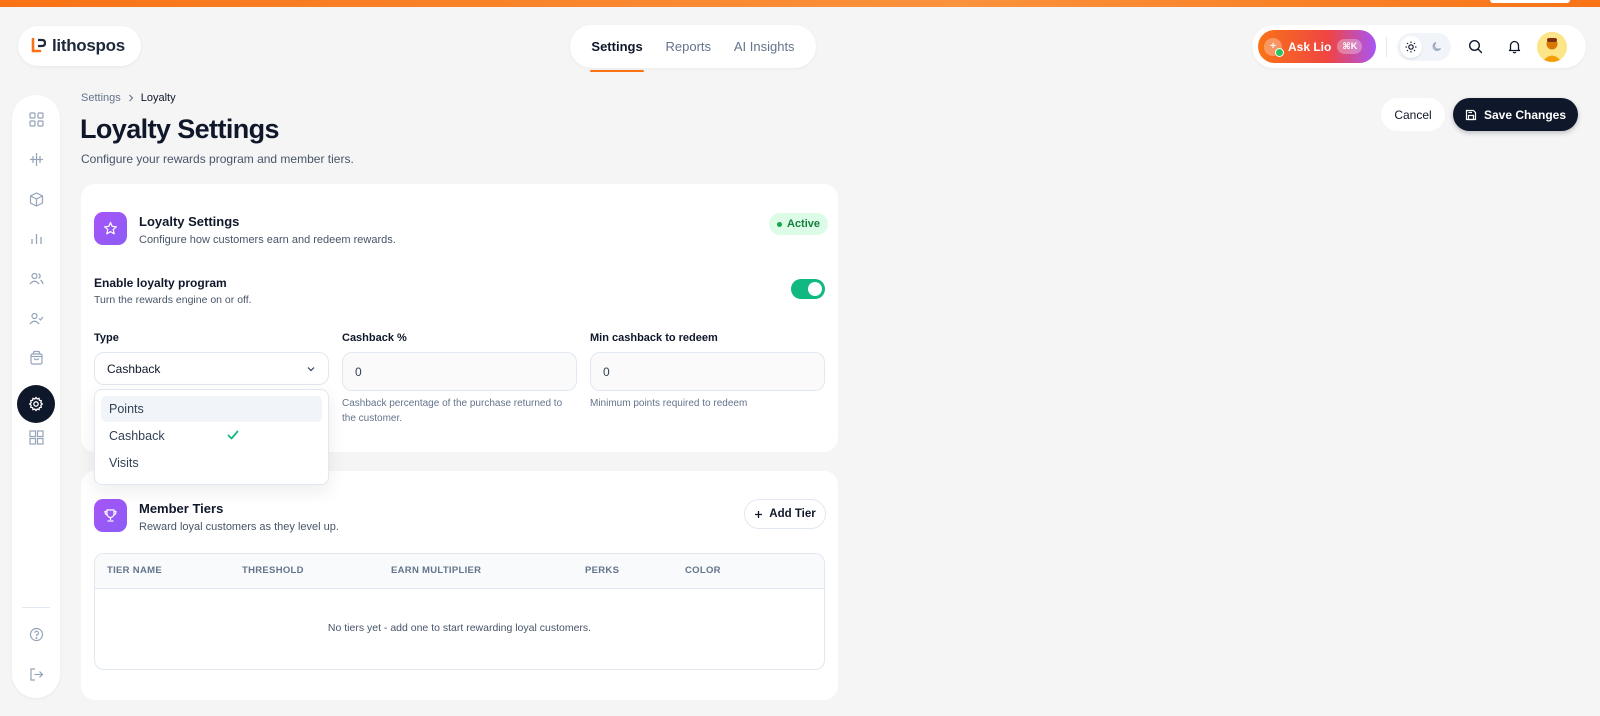 This screenshot has width=1600, height=716. What do you see at coordinates (36, 278) in the screenshot?
I see `users-icon` at bounding box center [36, 278].